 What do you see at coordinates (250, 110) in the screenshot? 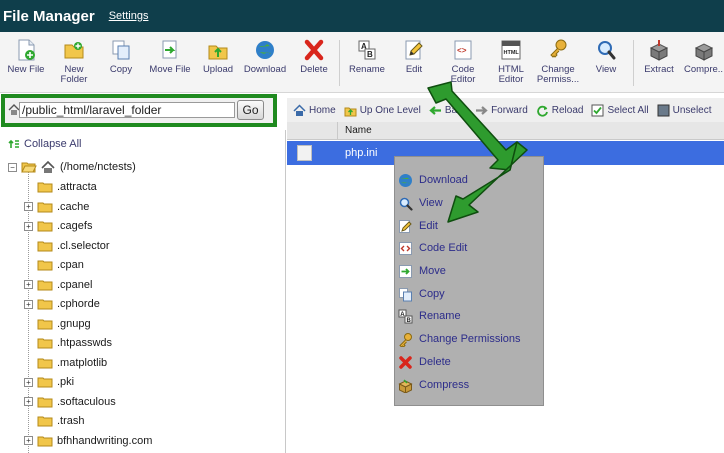
I see `go-button: Go` at bounding box center [250, 110].